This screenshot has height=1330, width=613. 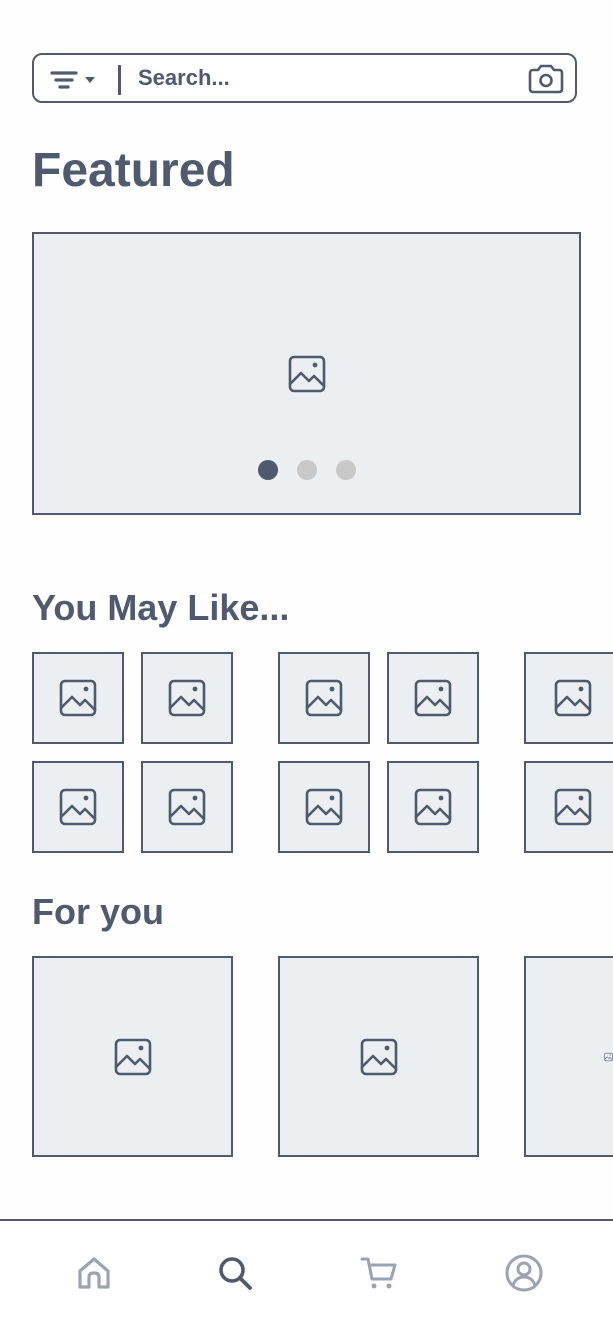 I want to click on carousel-indicator, so click(x=306, y=470).